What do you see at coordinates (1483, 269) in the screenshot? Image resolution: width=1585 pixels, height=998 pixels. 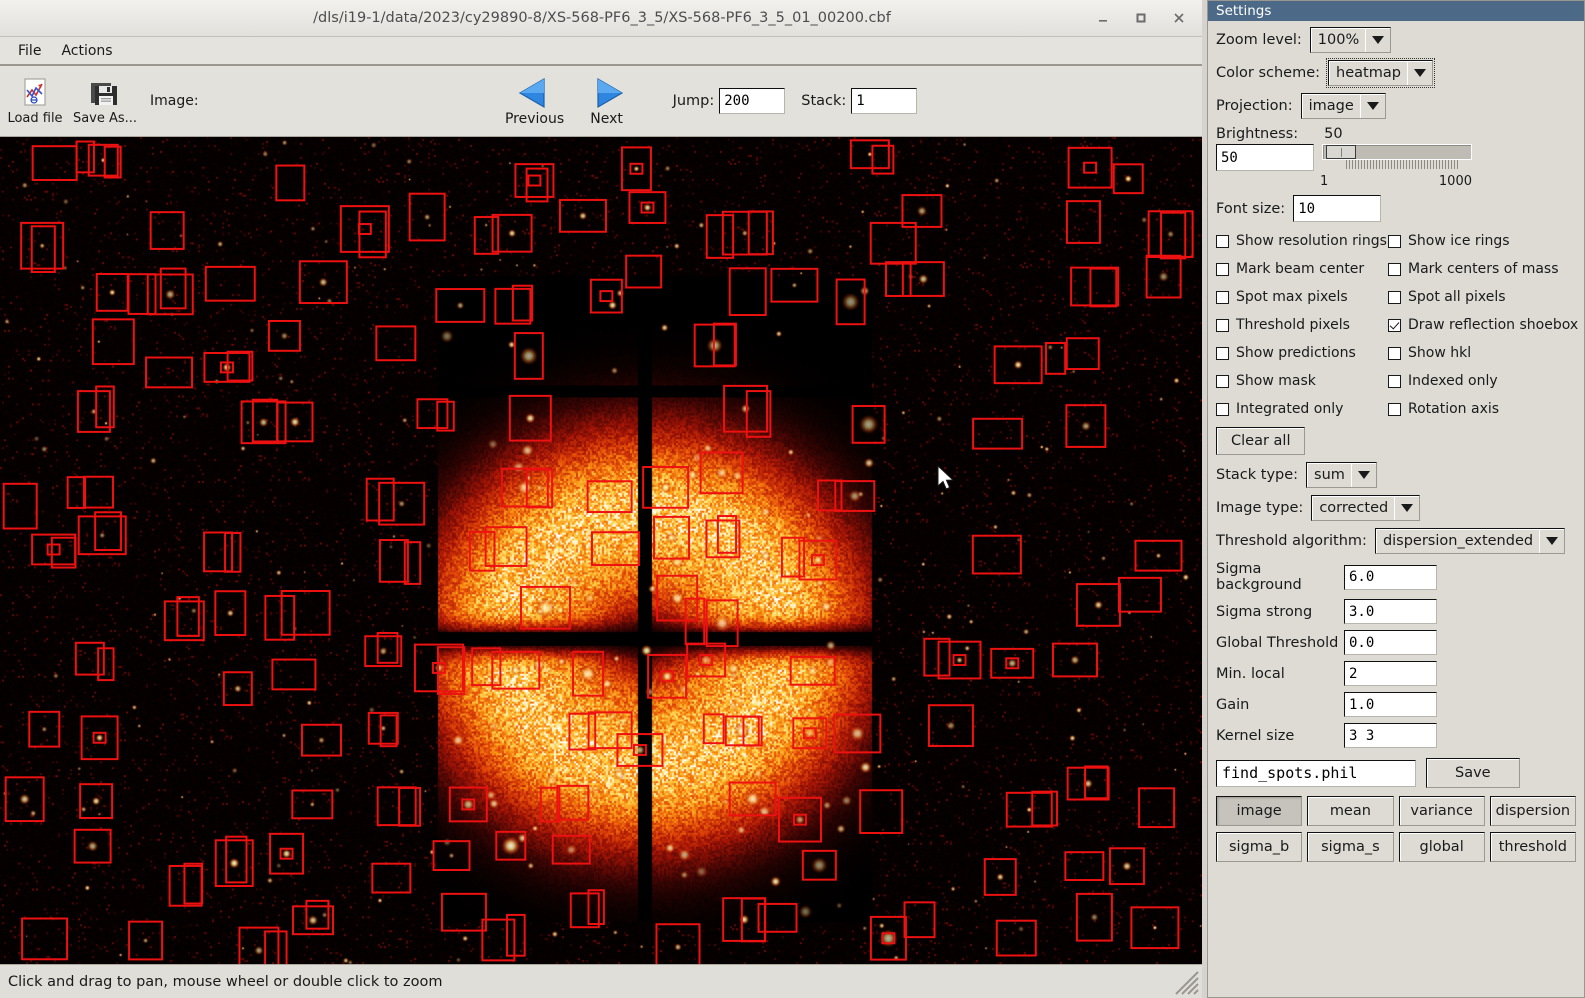 I see `checkbox-mark-centers-of-mass: Mark centers of mass` at bounding box center [1483, 269].